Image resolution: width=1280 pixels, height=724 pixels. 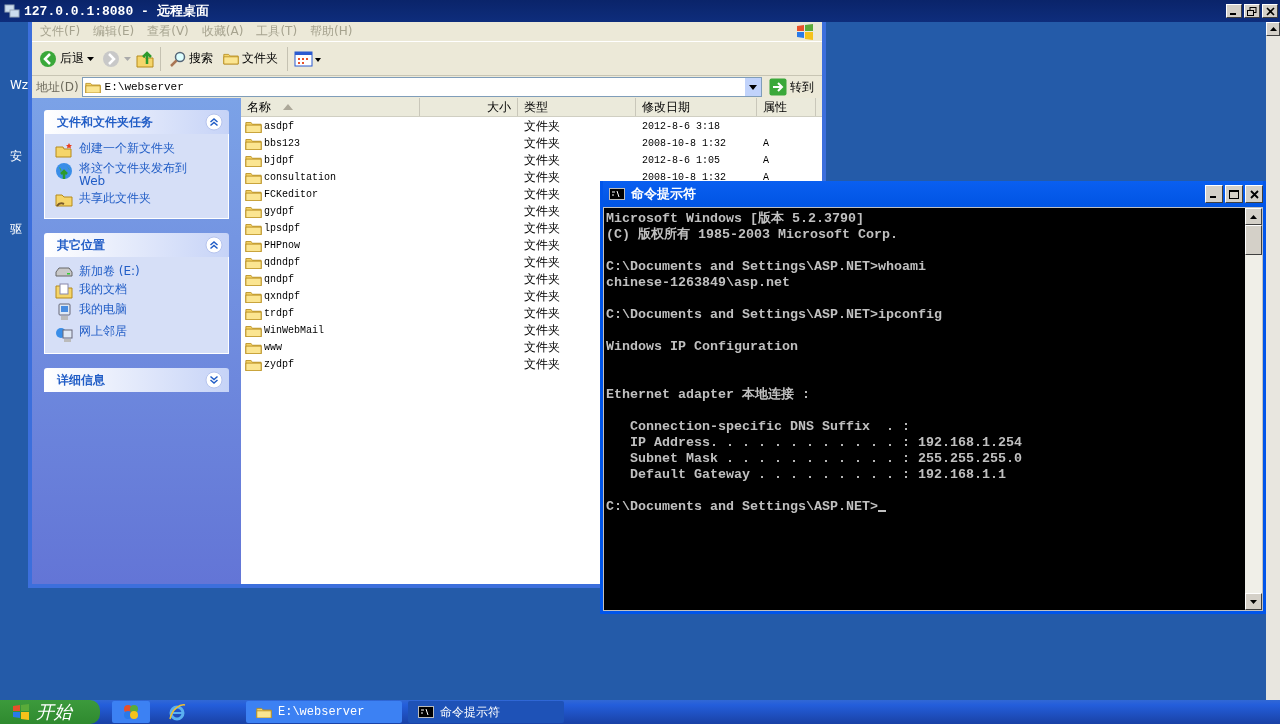 What do you see at coordinates (263, 347) in the screenshot?
I see `file-name: www` at bounding box center [263, 347].